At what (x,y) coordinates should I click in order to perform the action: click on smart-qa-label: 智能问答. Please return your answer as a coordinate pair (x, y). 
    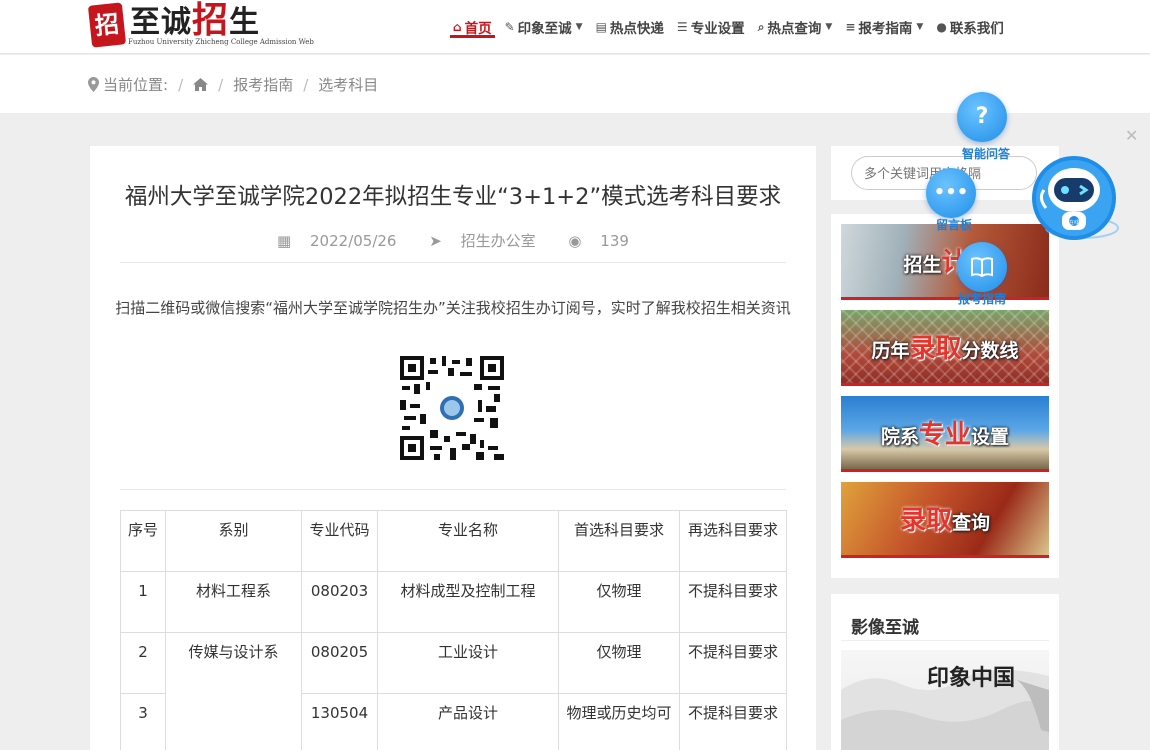
    Looking at the image, I should click on (986, 154).